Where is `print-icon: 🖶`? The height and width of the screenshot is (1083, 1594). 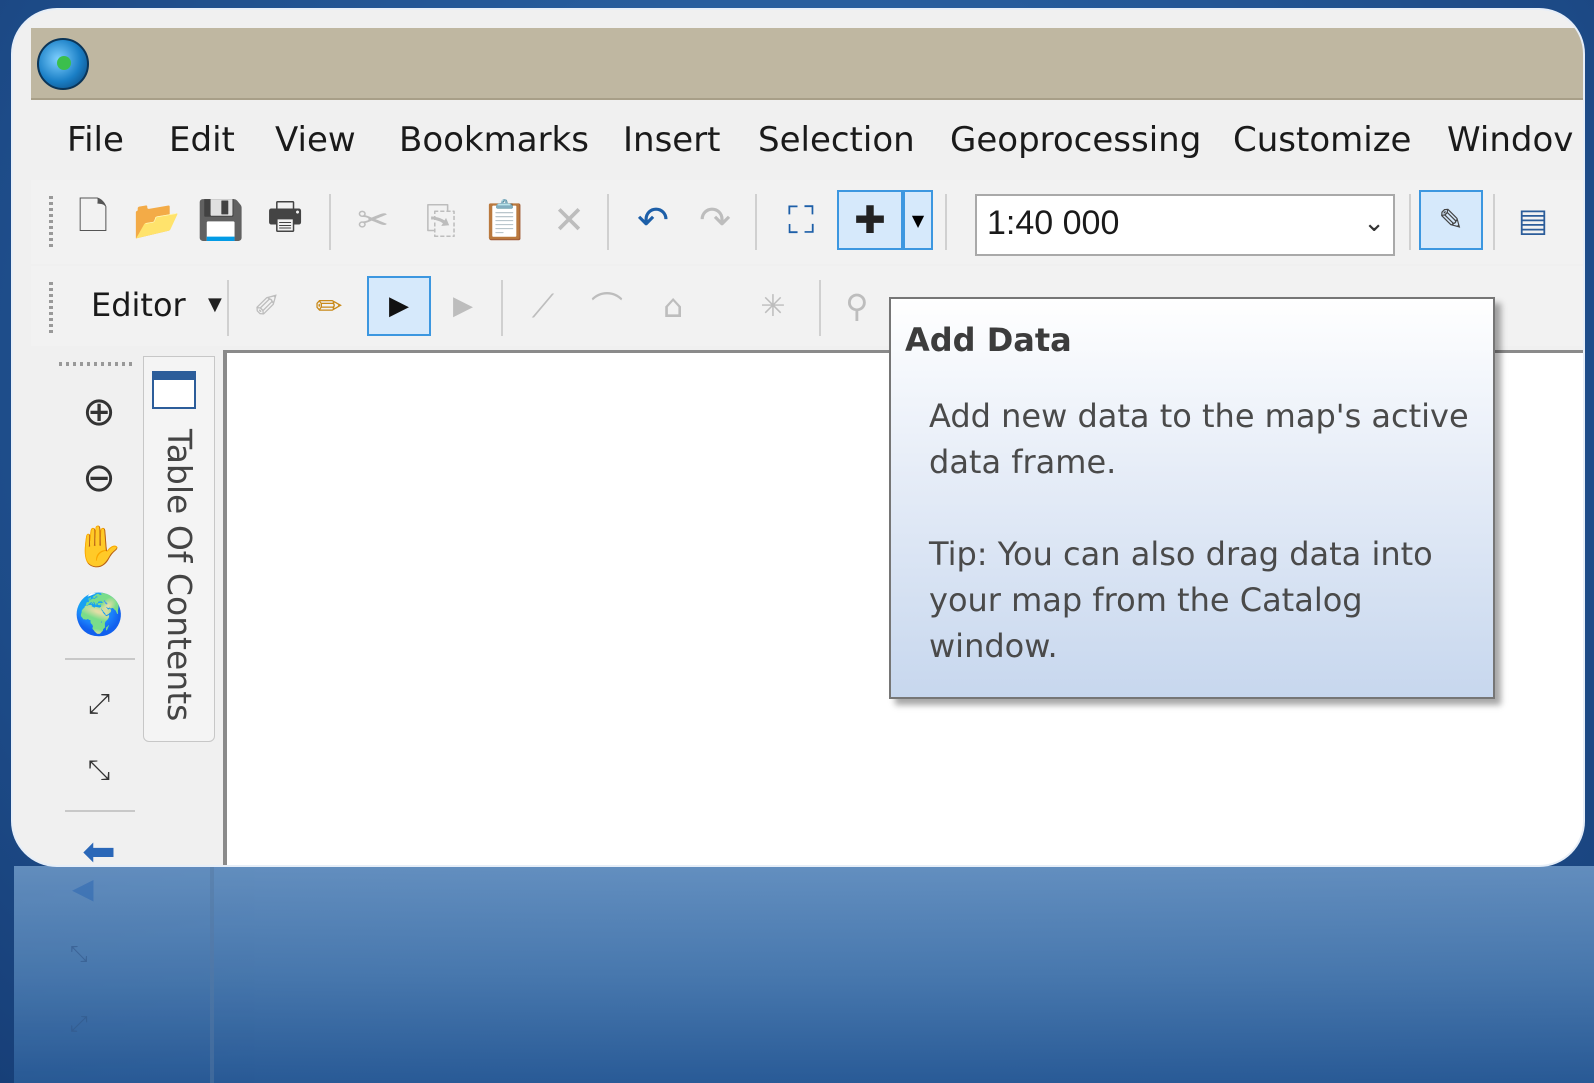
print-icon: 🖶 is located at coordinates (285, 220).